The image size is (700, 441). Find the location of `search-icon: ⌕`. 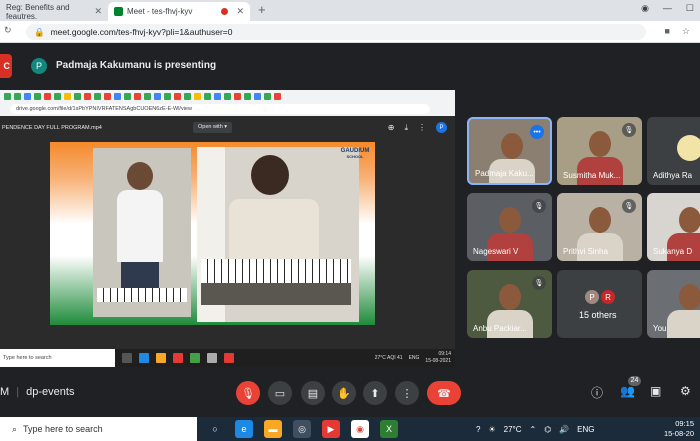

search-icon: ⌕ is located at coordinates (15, 428).